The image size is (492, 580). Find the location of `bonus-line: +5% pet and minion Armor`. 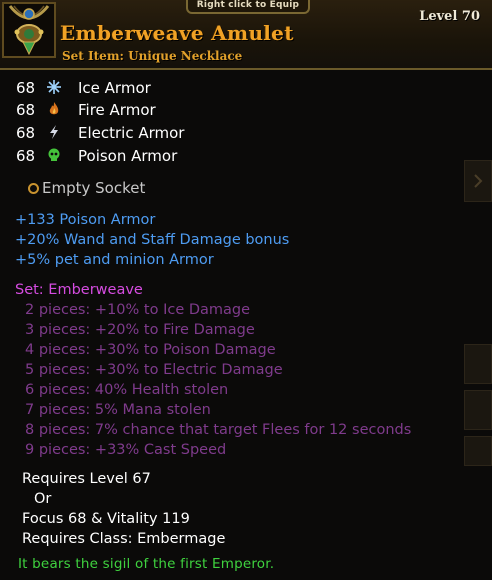

bonus-line: +5% pet and minion Armor is located at coordinates (114, 260).